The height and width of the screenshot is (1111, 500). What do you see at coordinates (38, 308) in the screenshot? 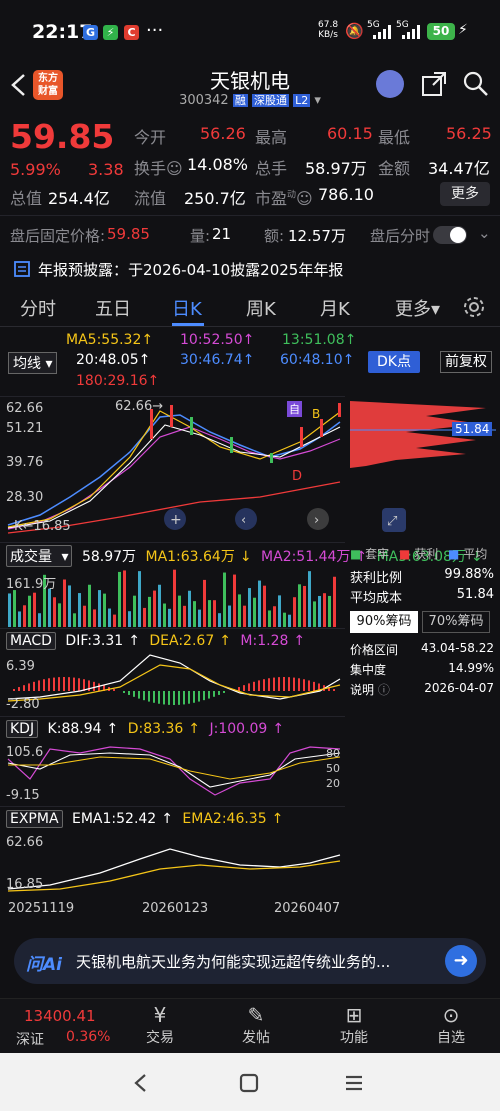
I see `tab-timeshare: 分时` at bounding box center [38, 308].